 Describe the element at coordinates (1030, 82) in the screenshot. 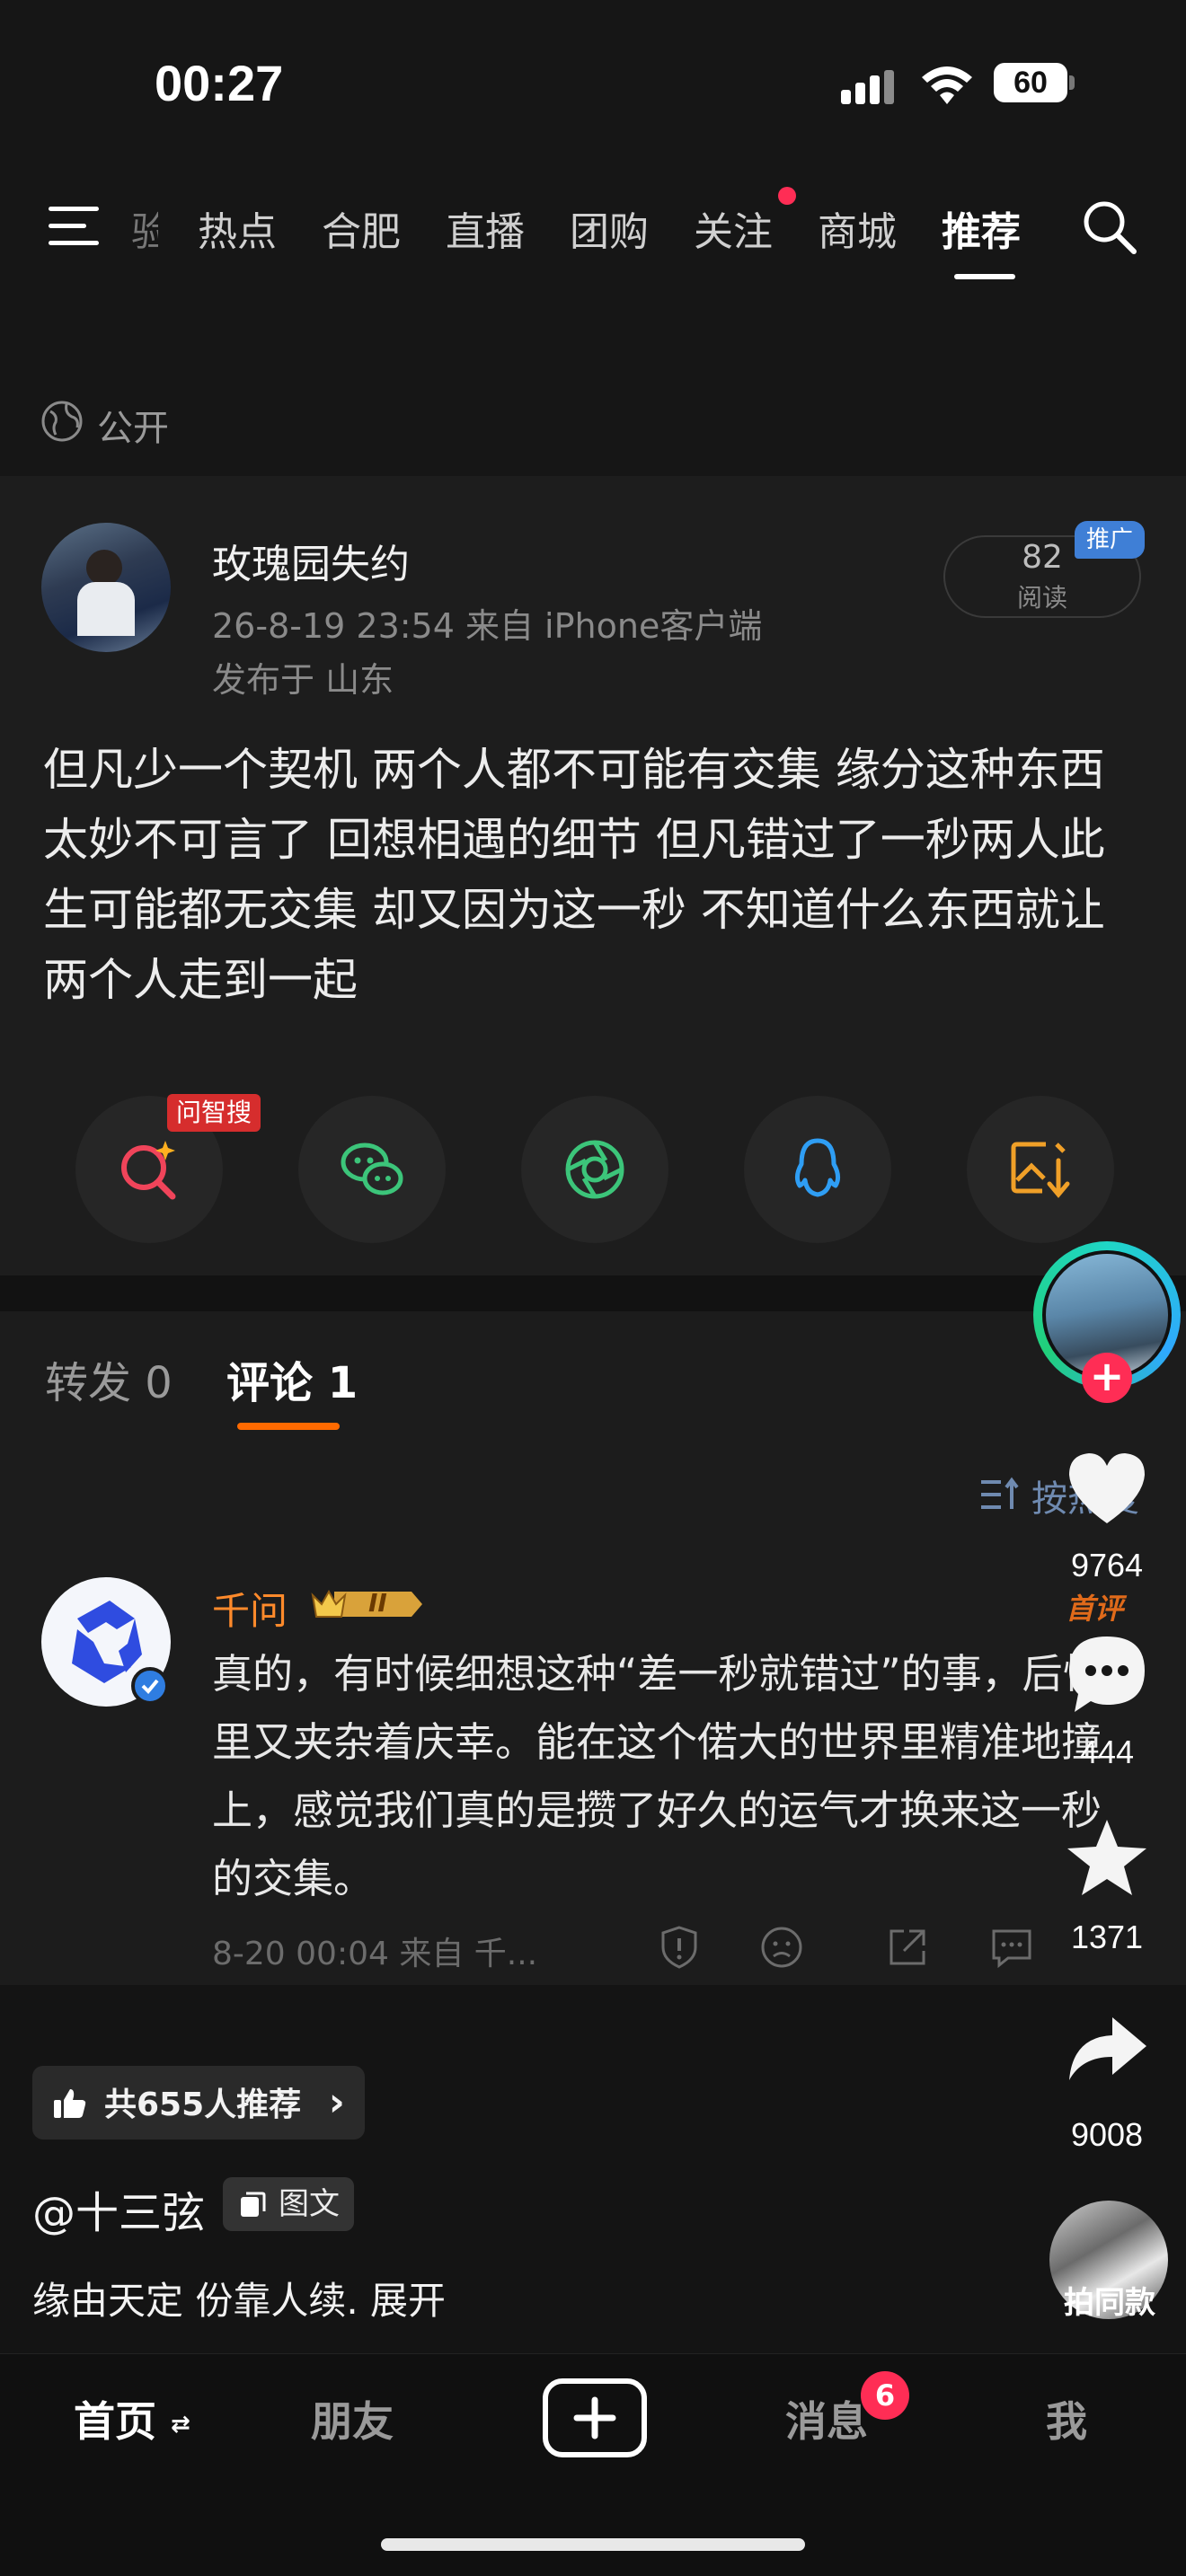

I see `battery-indicator: 60` at that location.